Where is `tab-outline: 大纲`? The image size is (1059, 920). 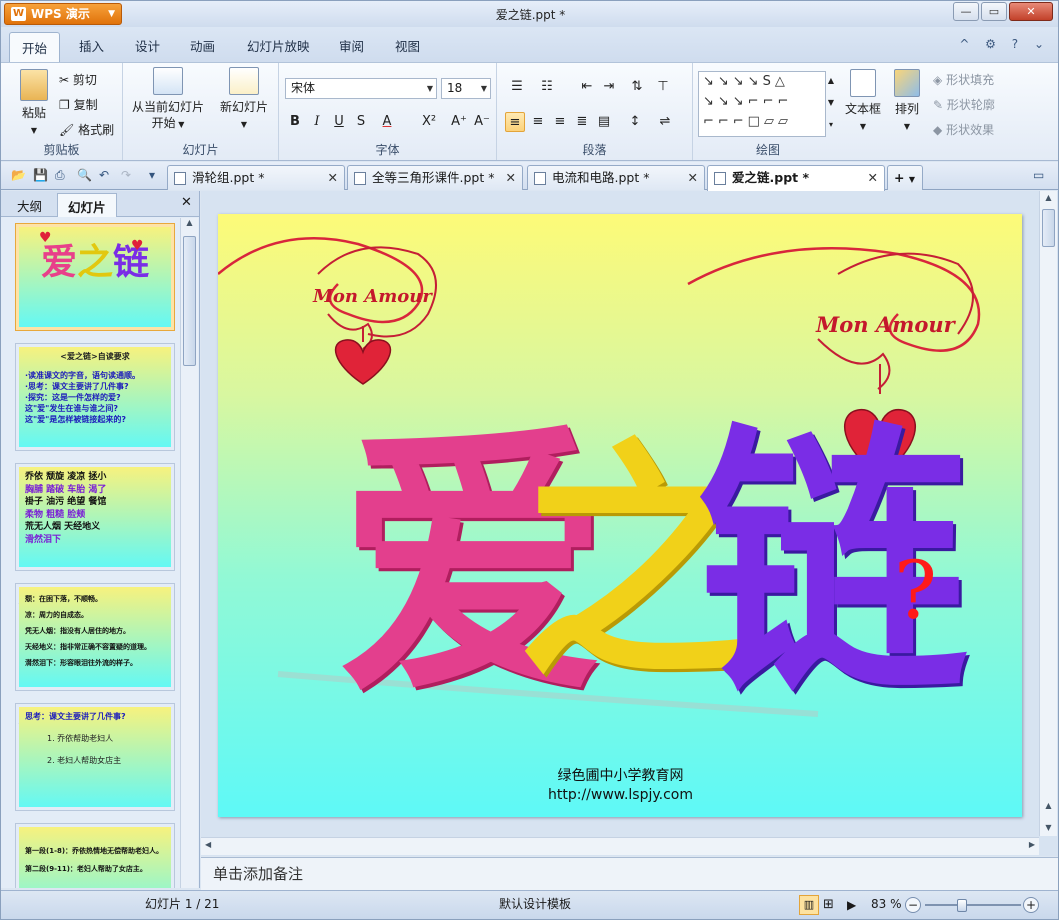 tab-outline: 大纲 is located at coordinates (29, 205).